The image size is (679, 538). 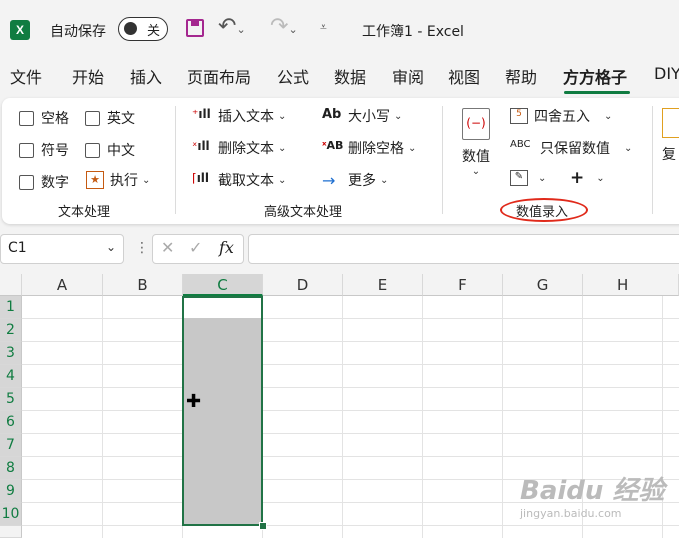 What do you see at coordinates (11, 514) in the screenshot?
I see `row-header-10: 10` at bounding box center [11, 514].